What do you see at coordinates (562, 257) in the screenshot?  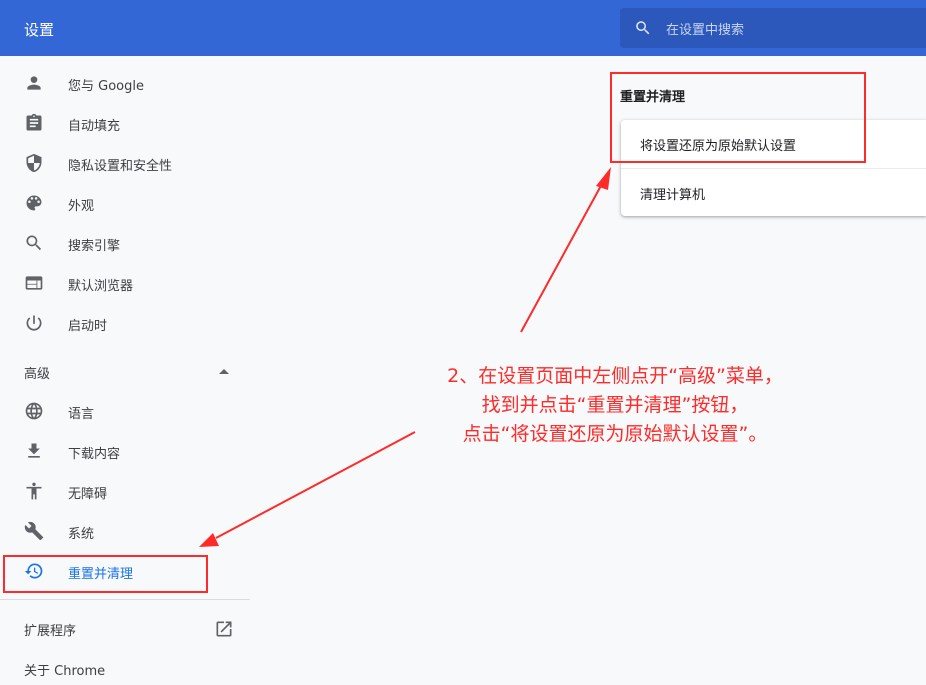 I see `arrow-to-reset-option` at bounding box center [562, 257].